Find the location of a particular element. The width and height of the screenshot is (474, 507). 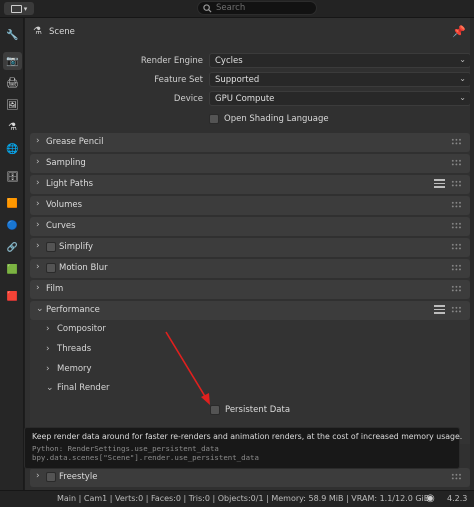

view-layer-icon: 🖼 is located at coordinates (12, 105).